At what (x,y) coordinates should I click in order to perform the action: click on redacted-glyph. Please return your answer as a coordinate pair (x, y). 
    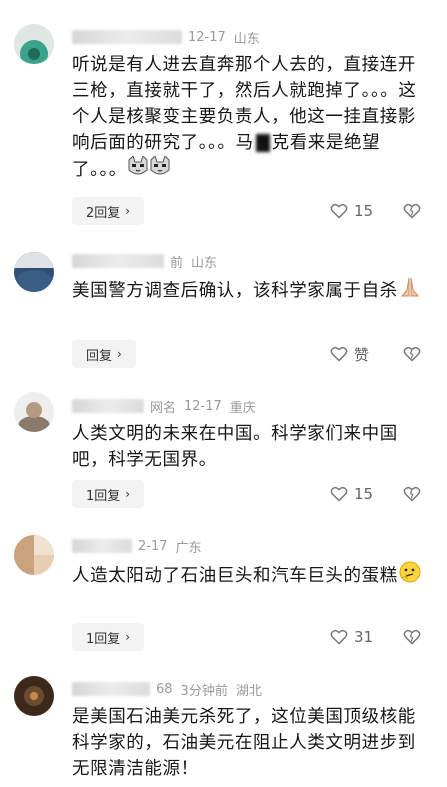
    Looking at the image, I should click on (262, 143).